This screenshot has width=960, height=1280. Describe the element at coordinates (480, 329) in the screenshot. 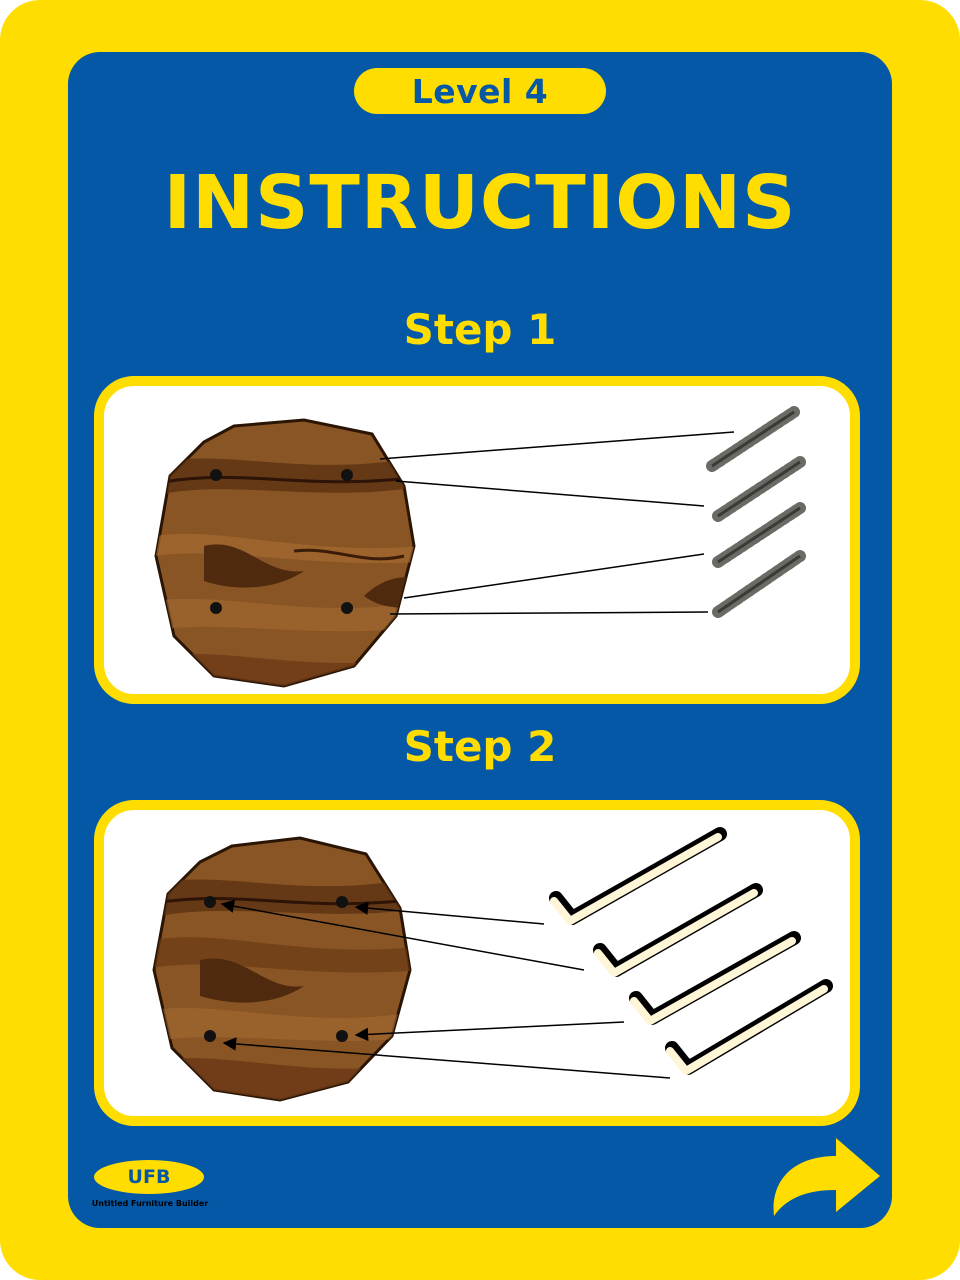

I see `step-1-heading: Step 1` at that location.